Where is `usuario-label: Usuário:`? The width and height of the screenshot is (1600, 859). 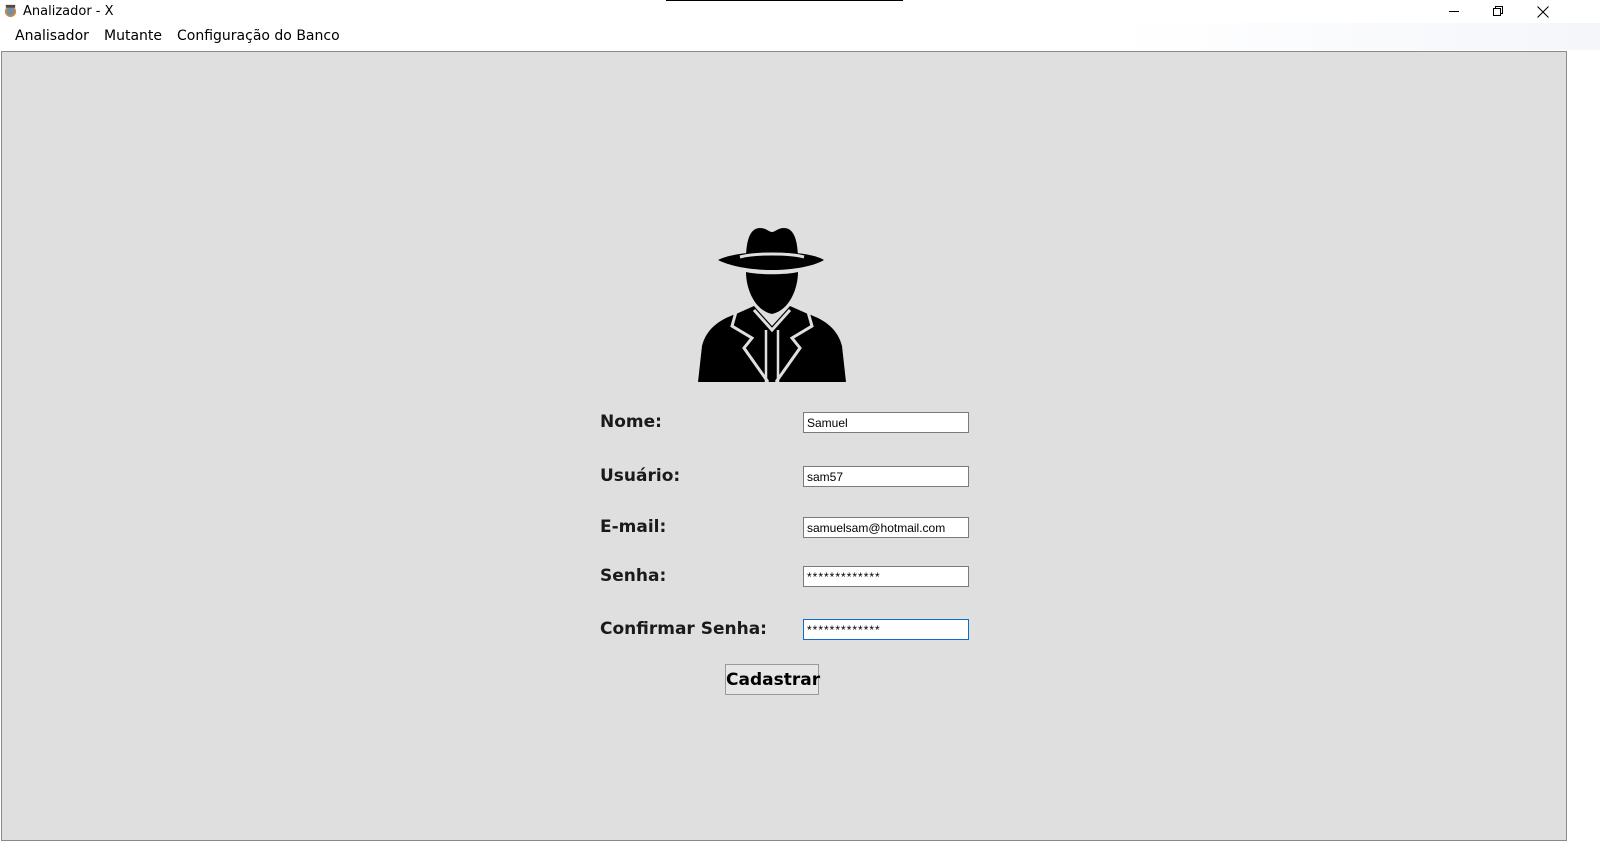
usuario-label: Usuário: is located at coordinates (640, 476).